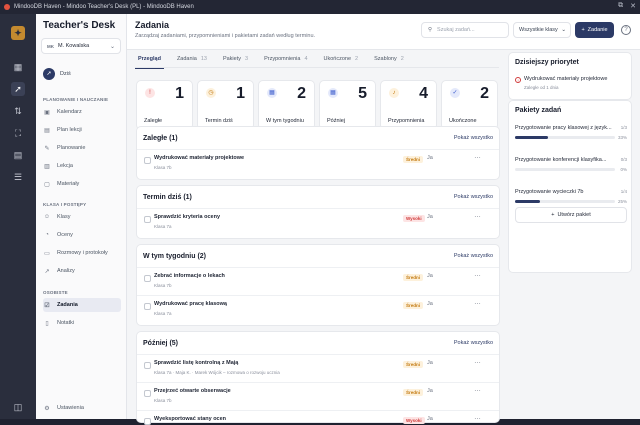  I want to click on bundle-percent: 25%, so click(622, 201).